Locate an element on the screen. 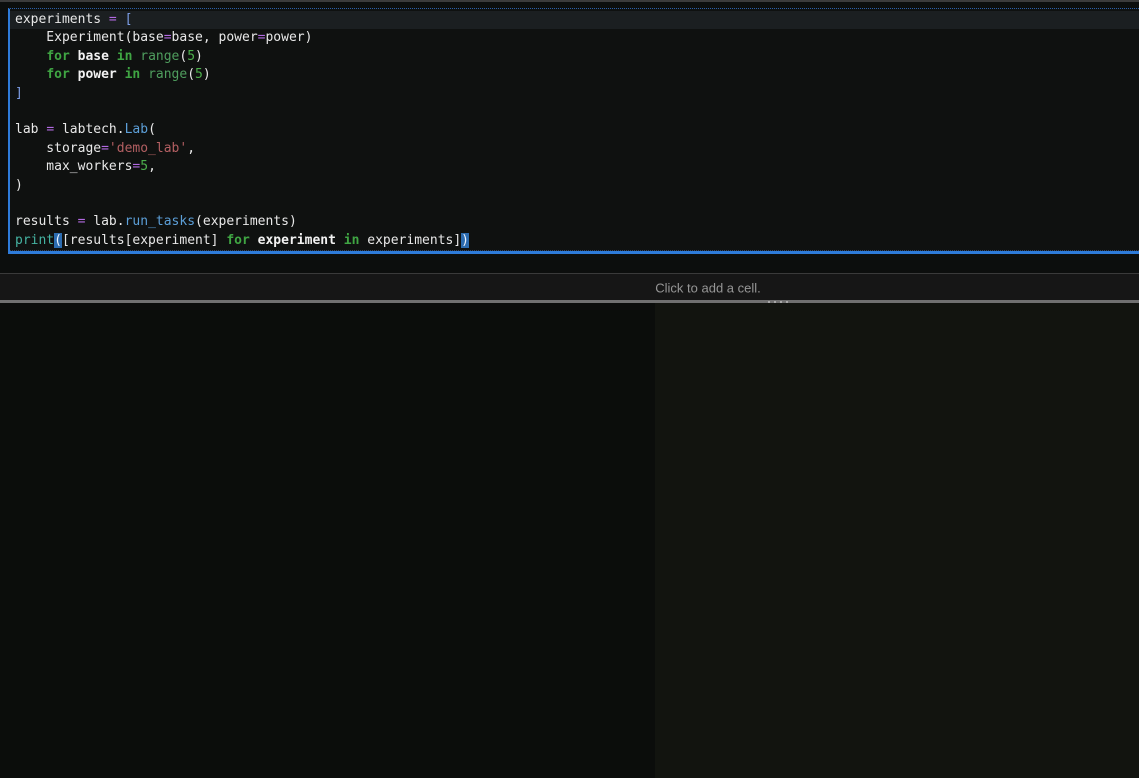 The width and height of the screenshot is (1139, 778). code-line: storage='demo_lab', is located at coordinates (577, 149).